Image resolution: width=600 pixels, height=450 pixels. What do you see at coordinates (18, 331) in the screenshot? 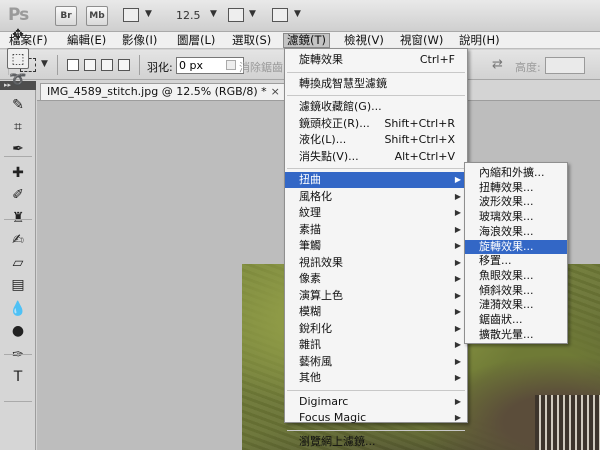
I see `dodge-tool-icon: ●` at bounding box center [18, 331].